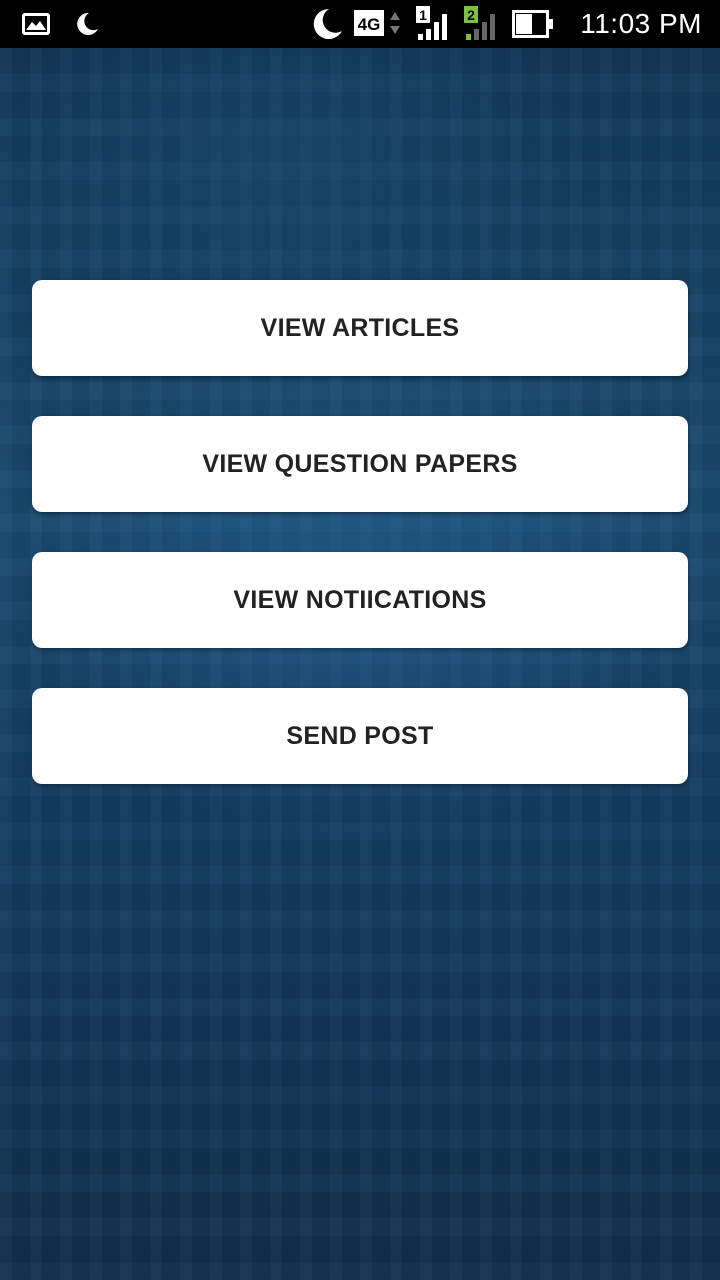 The image size is (720, 1280). Describe the element at coordinates (505, 24) in the screenshot. I see `status-bar-right: 4G 1 2 11:03 PM` at that location.